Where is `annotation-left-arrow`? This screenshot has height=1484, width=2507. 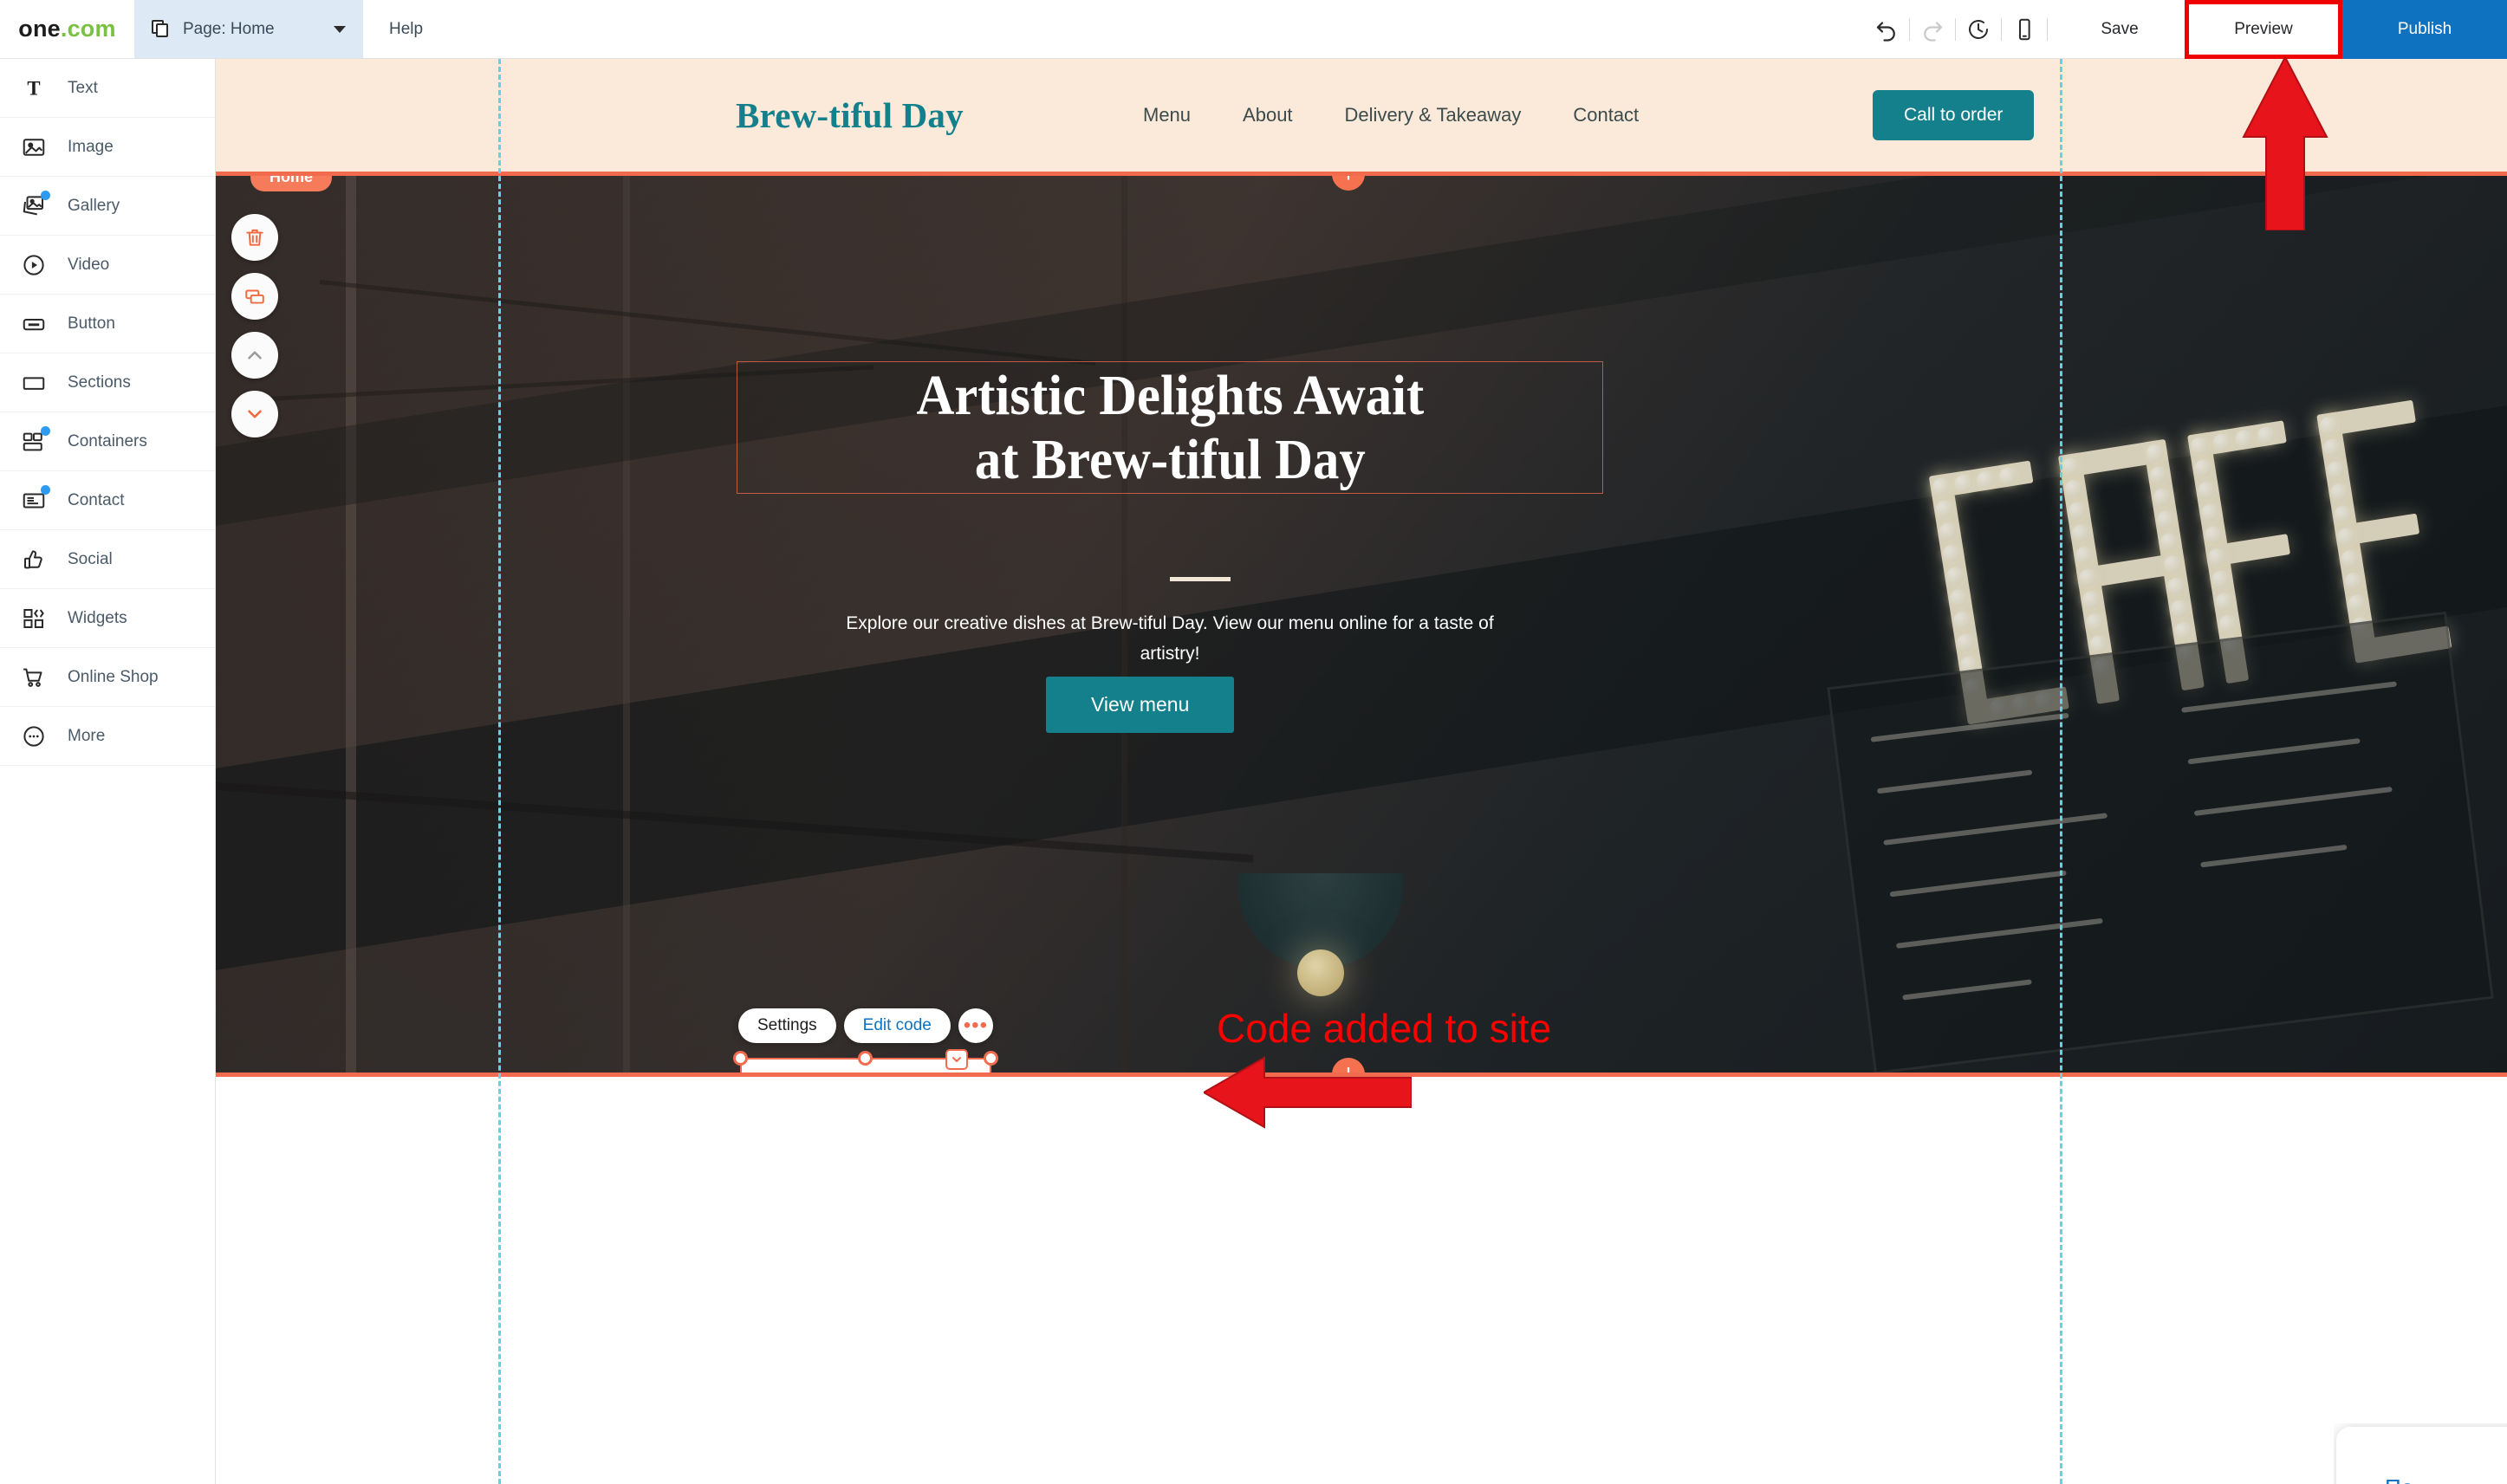 annotation-left-arrow is located at coordinates (1307, 1094).